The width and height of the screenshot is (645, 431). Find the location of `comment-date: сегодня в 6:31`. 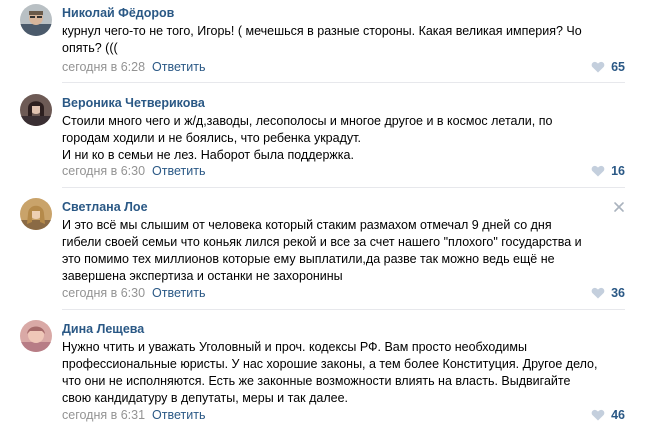

comment-date: сегодня в 6:31 is located at coordinates (103, 415).